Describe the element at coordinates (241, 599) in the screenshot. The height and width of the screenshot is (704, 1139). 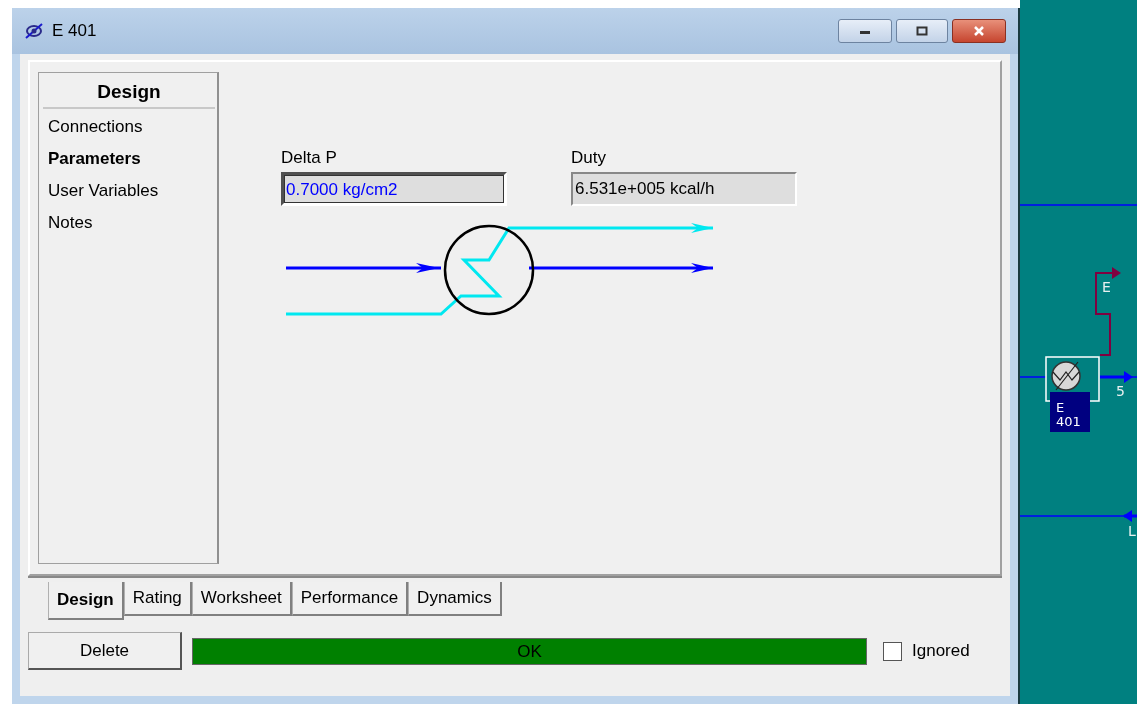
I see `tab: Worksheet` at that location.